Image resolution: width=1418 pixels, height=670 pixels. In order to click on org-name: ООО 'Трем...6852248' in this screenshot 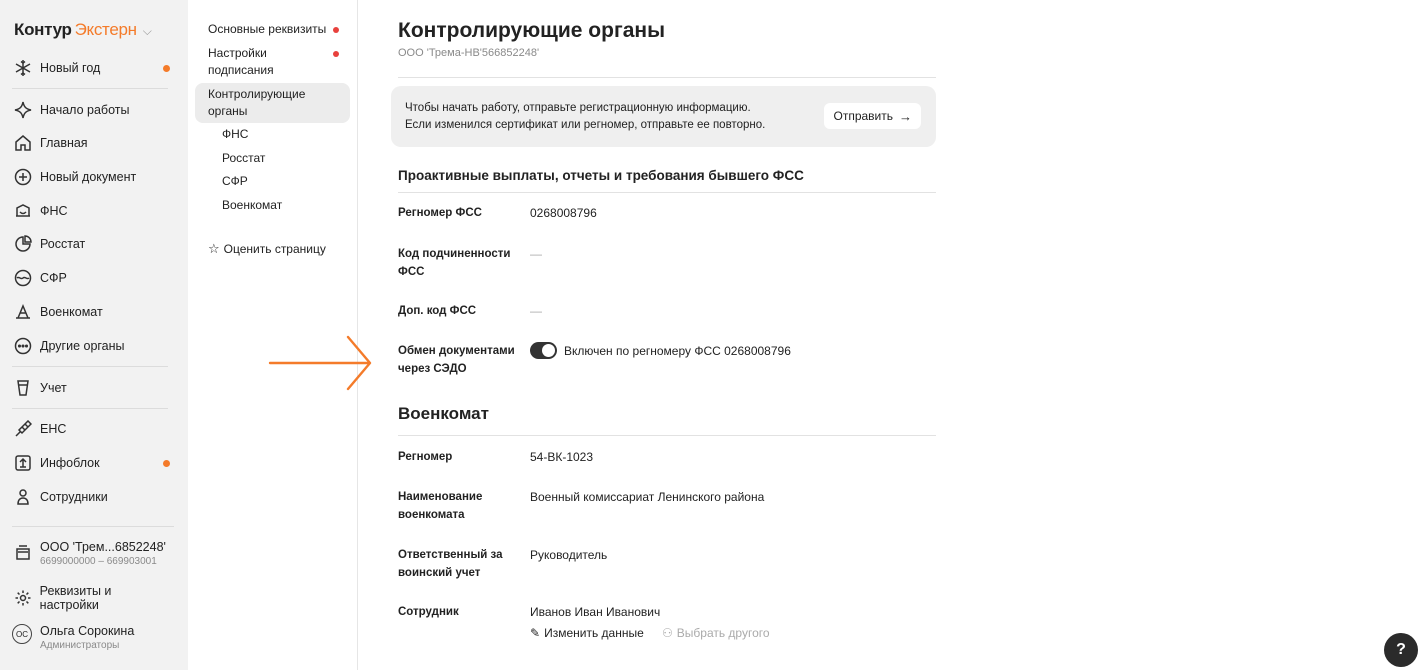, I will do `click(103, 547)`.